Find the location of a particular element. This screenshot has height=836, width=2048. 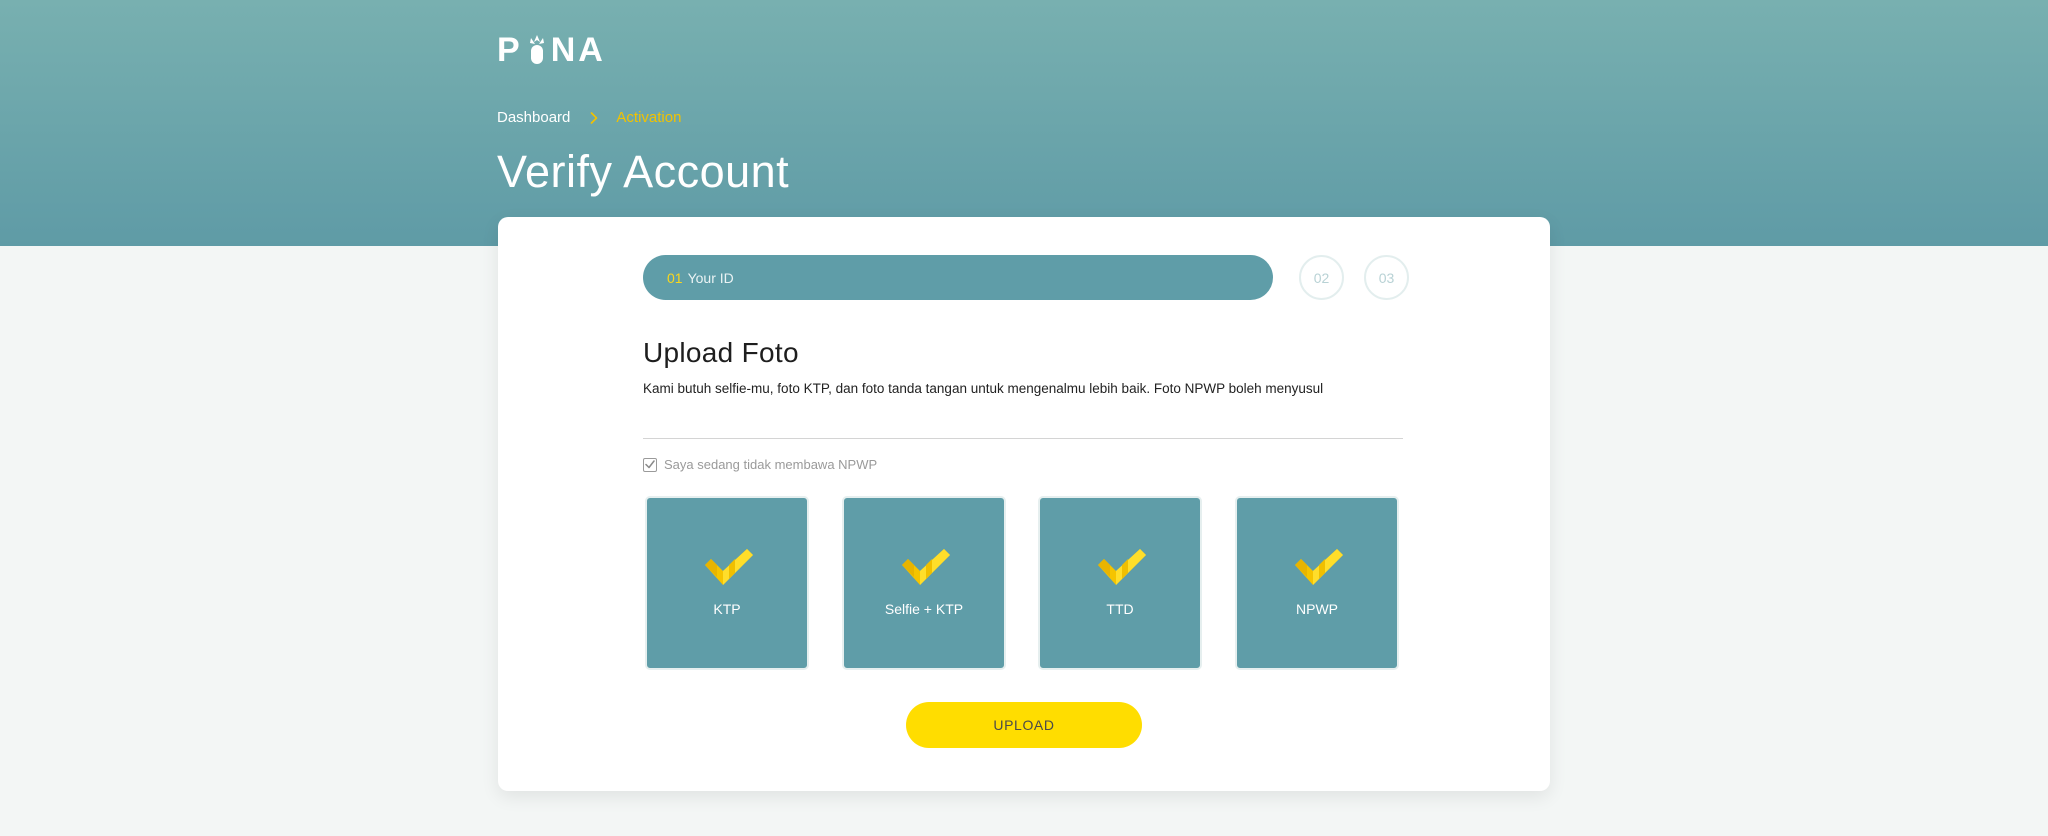

no-npwp-checkbox is located at coordinates (650, 464).